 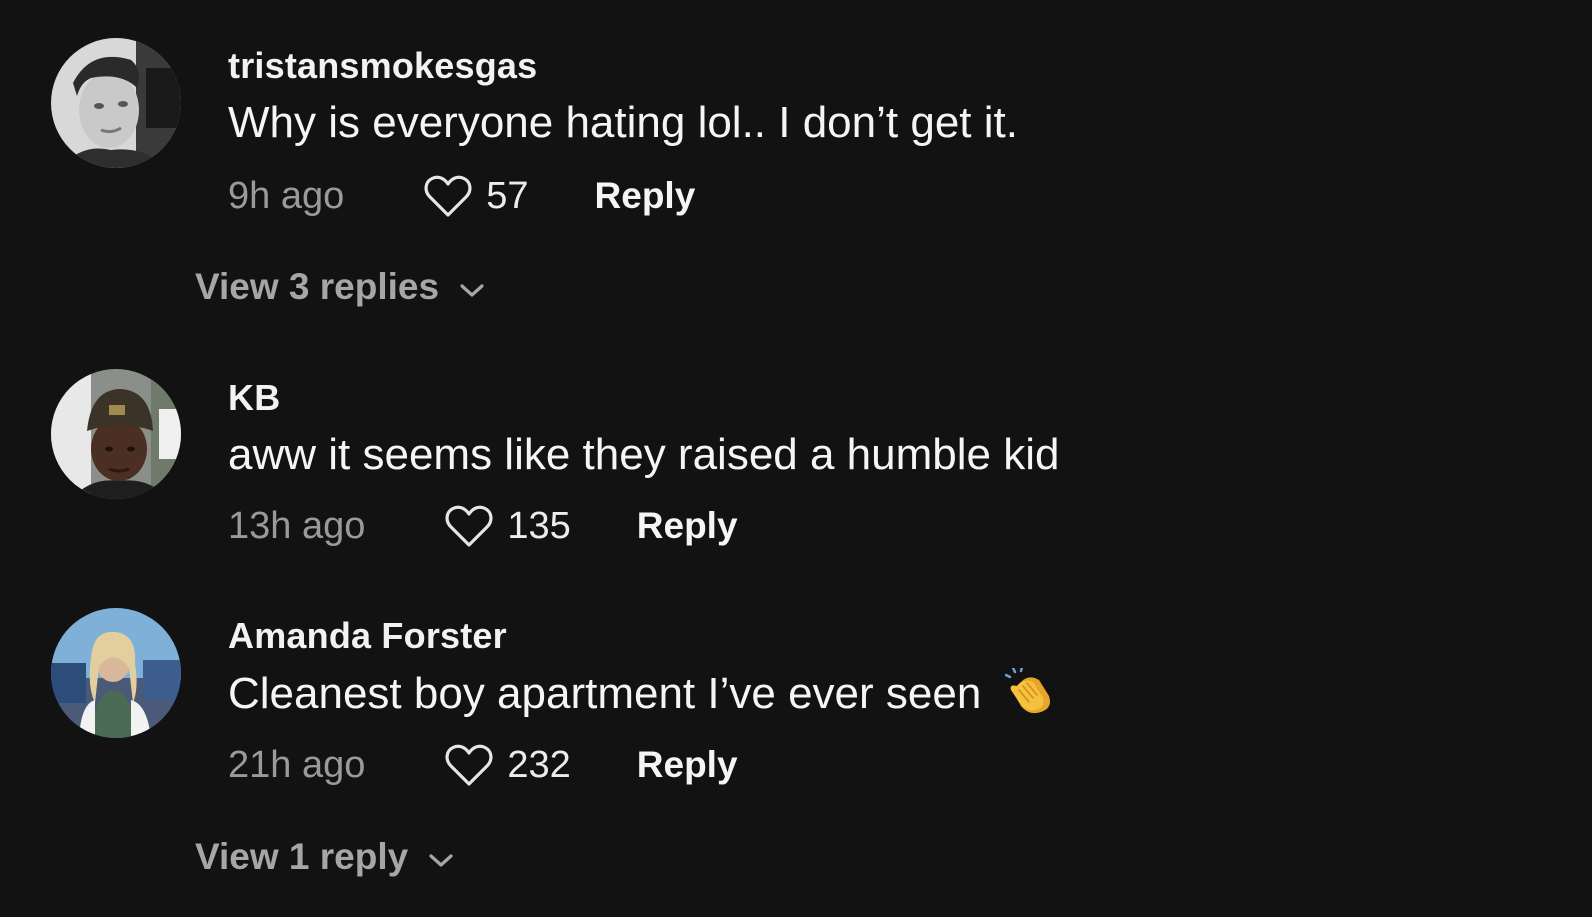 What do you see at coordinates (297, 525) in the screenshot?
I see `comment-time: 13h ago` at bounding box center [297, 525].